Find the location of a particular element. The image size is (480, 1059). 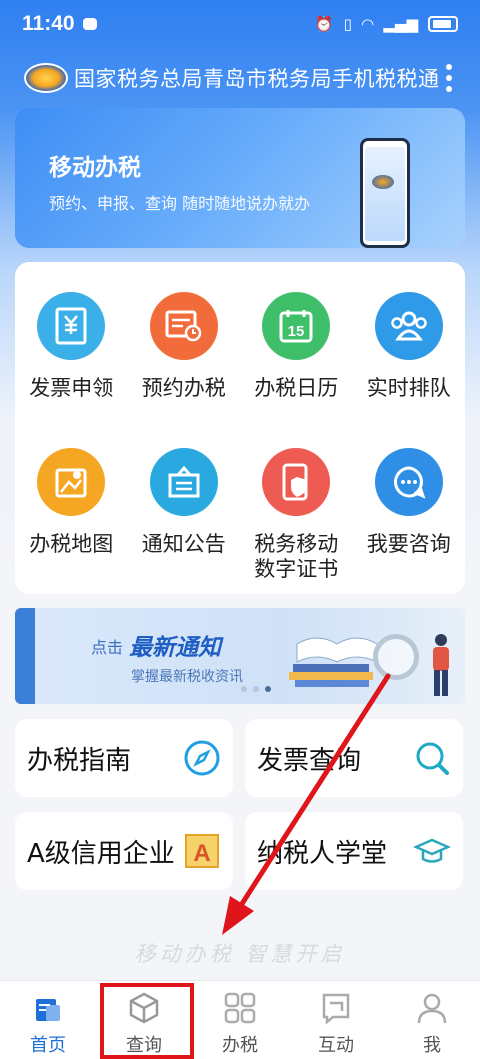

graduation-cap-icon is located at coordinates (432, 850).